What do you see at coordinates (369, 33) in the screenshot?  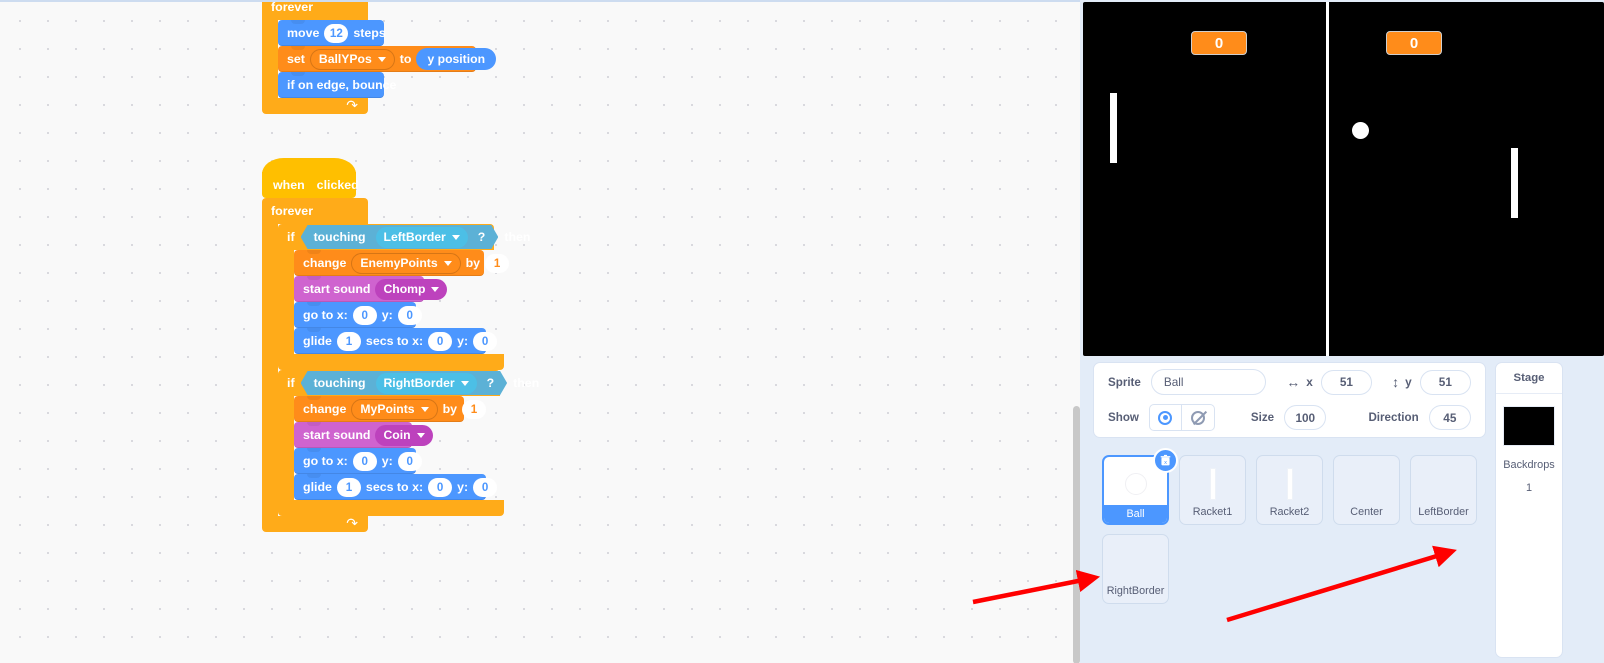 I see `steps-label: steps` at bounding box center [369, 33].